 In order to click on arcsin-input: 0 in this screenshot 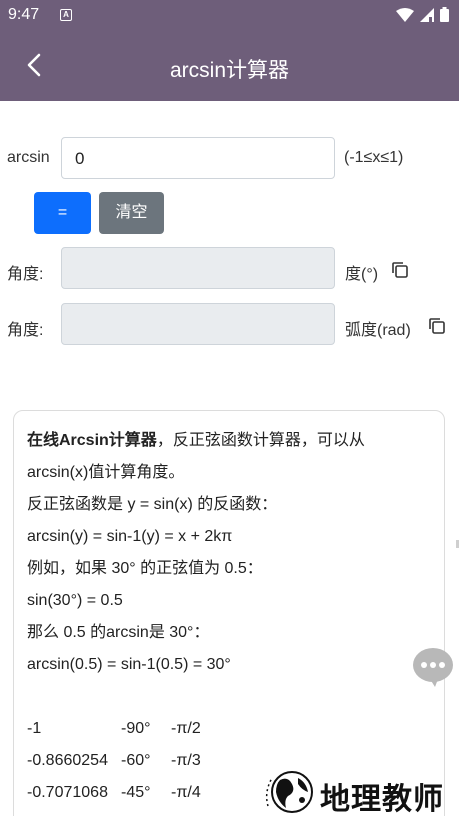, I will do `click(198, 158)`.